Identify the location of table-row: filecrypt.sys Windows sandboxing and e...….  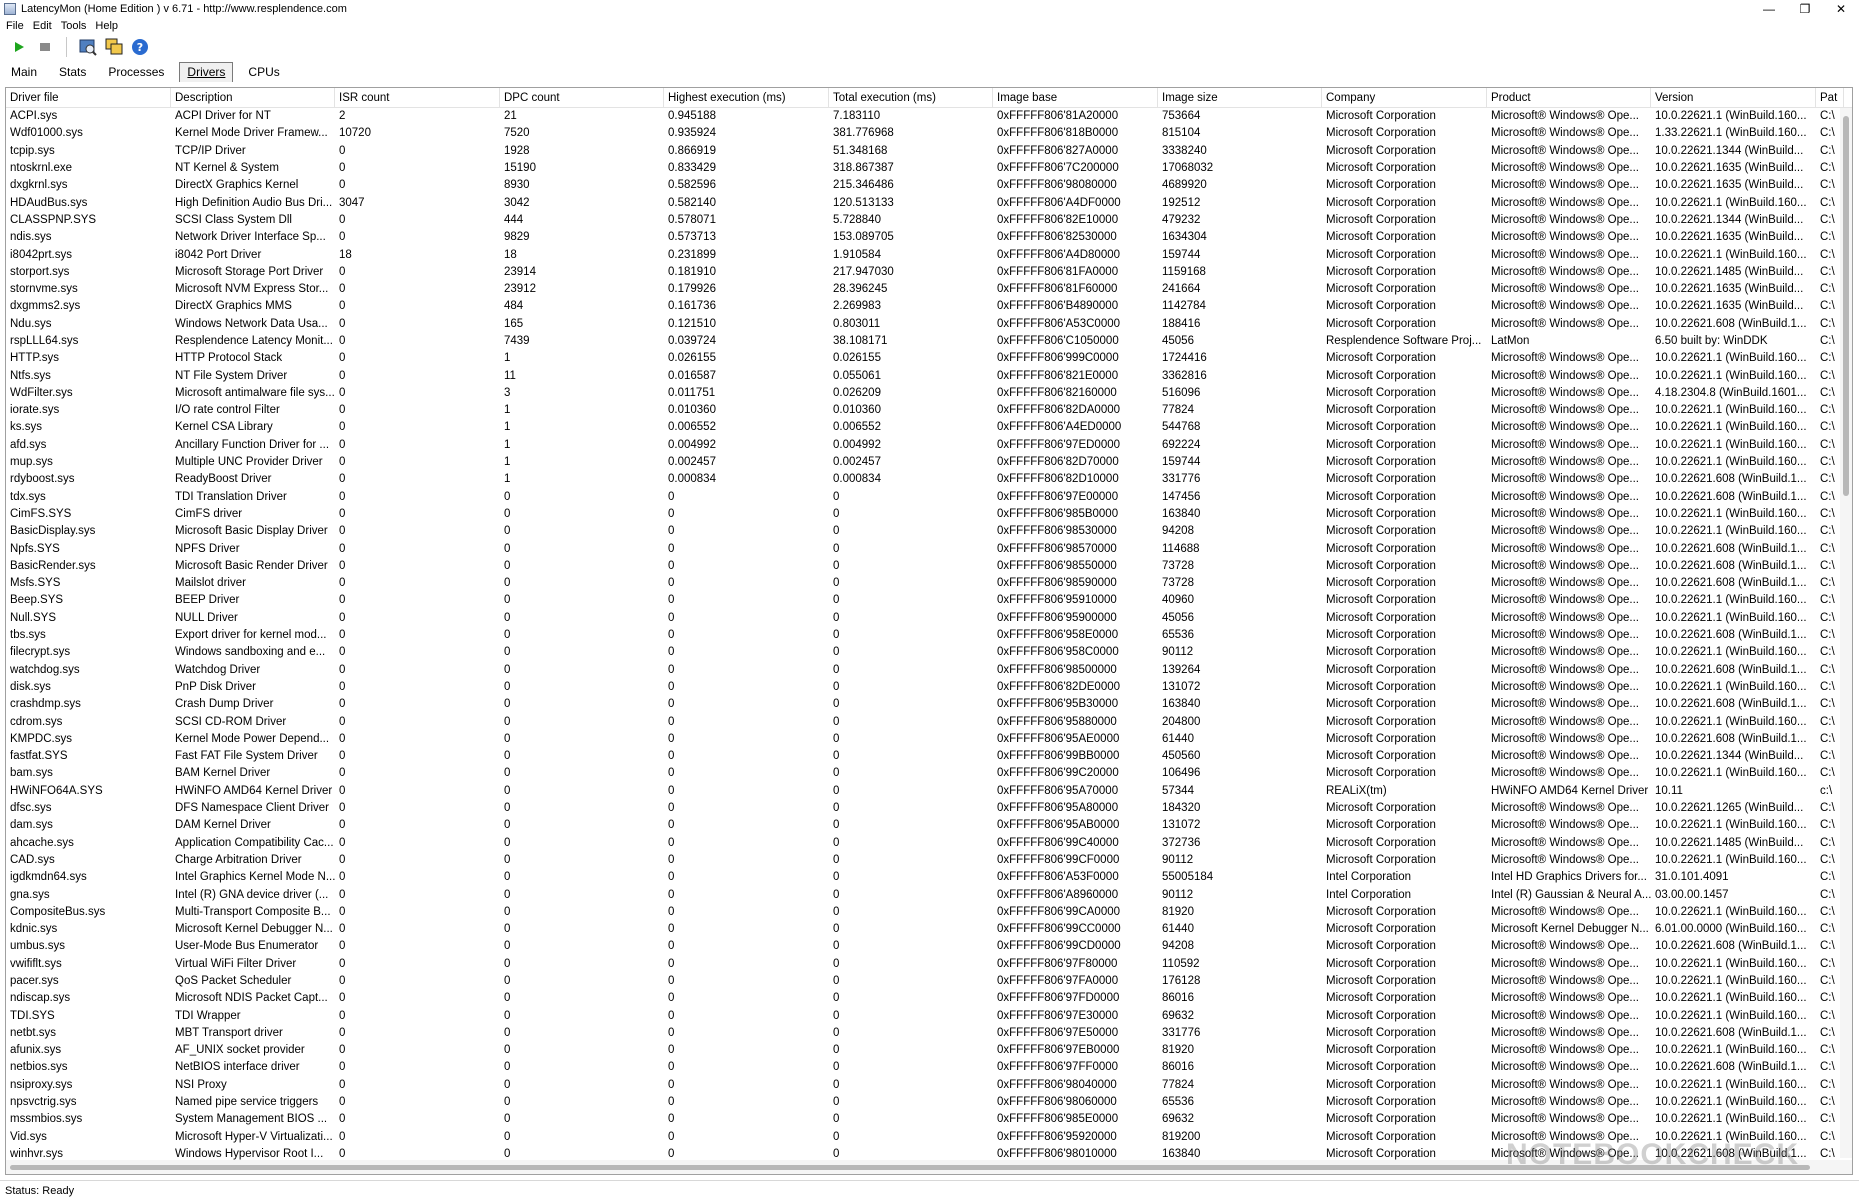
(929, 652).